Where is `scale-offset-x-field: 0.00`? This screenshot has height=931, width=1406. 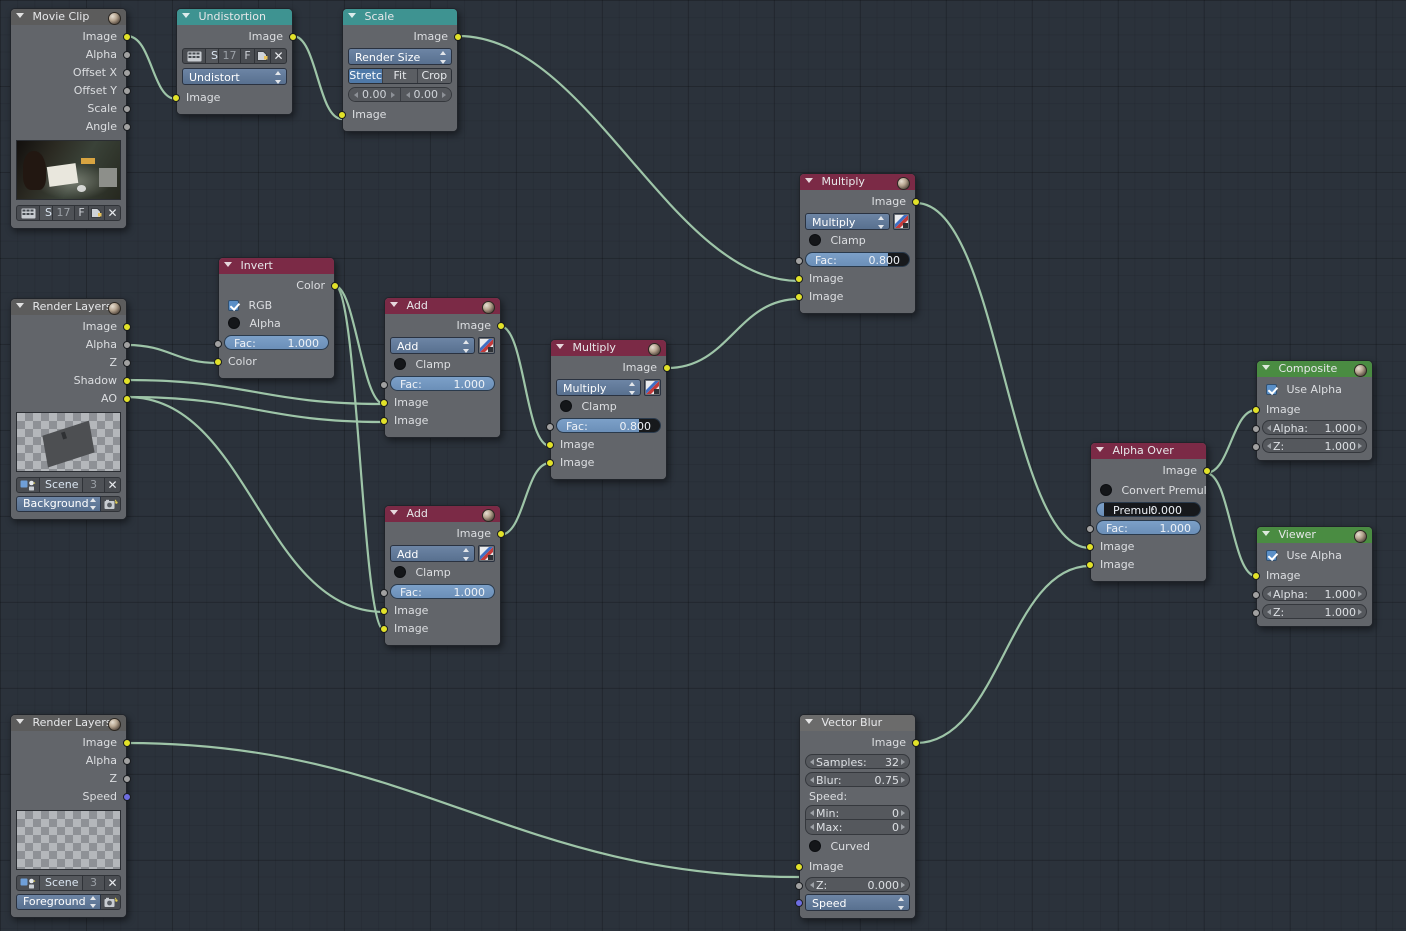 scale-offset-x-field: 0.00 is located at coordinates (375, 94).